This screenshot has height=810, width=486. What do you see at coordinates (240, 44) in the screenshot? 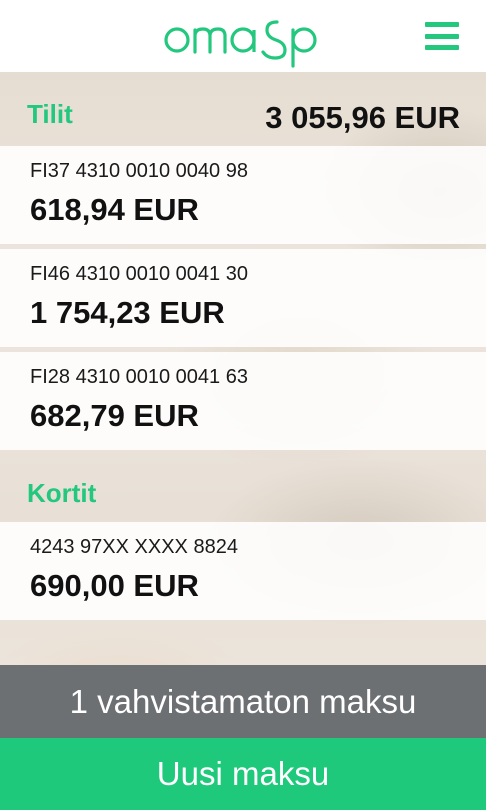
I see `omasp-logo-mark` at bounding box center [240, 44].